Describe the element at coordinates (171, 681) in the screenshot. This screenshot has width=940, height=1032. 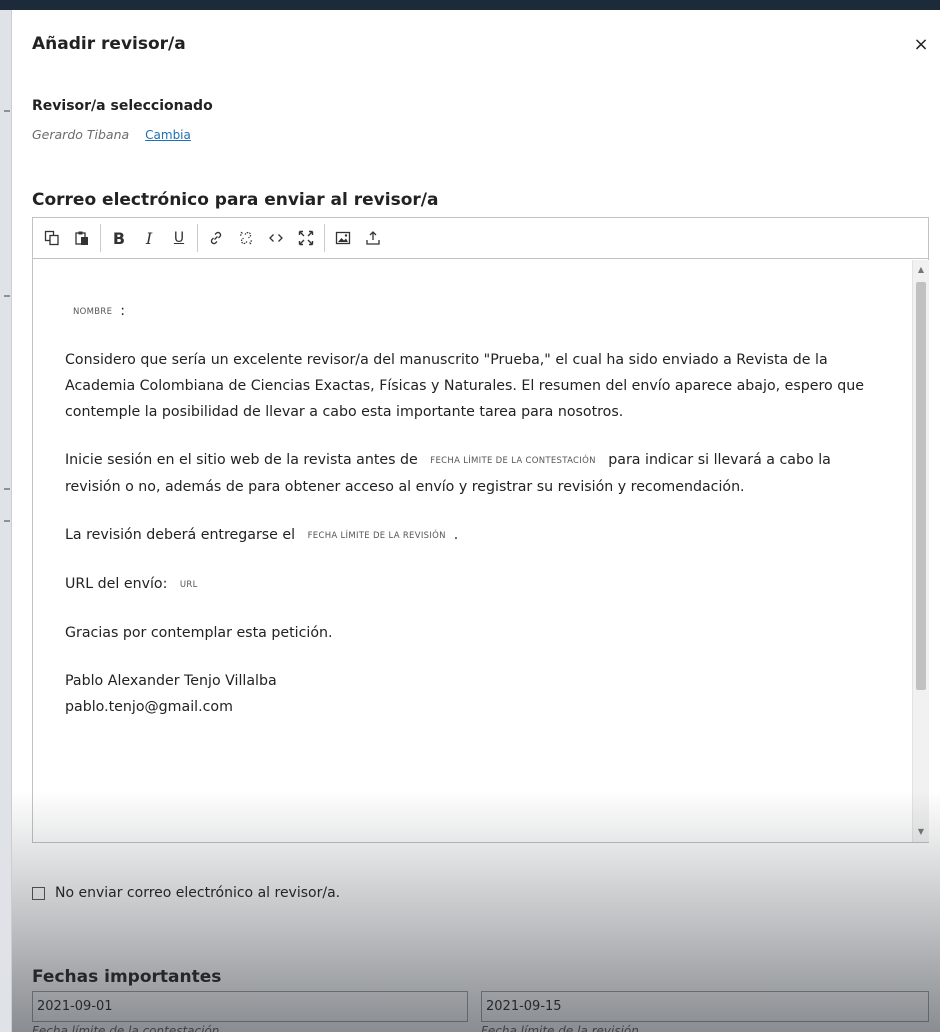
I see `signature-name: Pablo Alexander Tenjo Villalba` at that location.